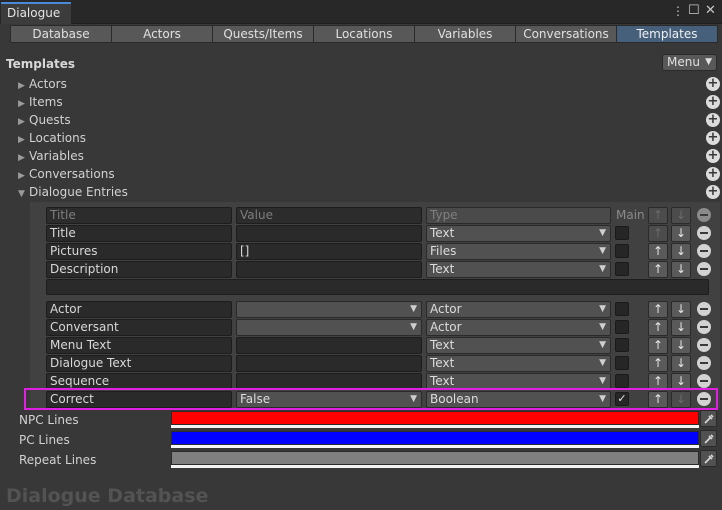 The width and height of the screenshot is (722, 510). What do you see at coordinates (72, 174) in the screenshot?
I see `foldout-label: Conversations` at bounding box center [72, 174].